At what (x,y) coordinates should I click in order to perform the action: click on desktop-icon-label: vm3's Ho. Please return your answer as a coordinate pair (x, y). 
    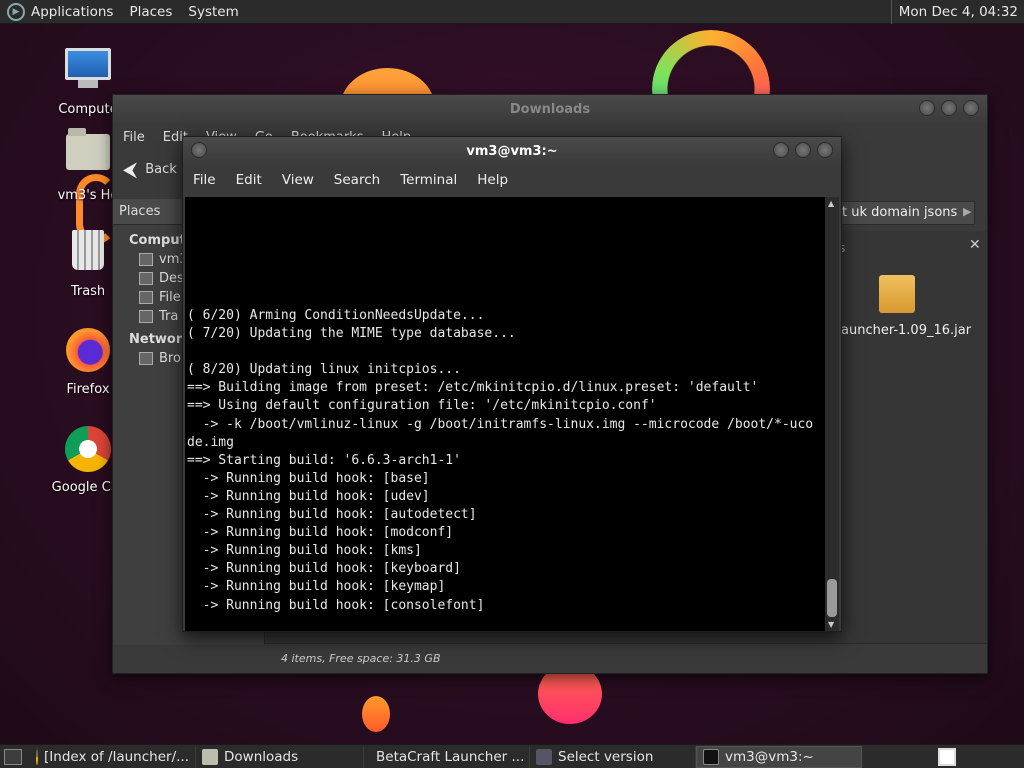
    Looking at the image, I should click on (88, 195).